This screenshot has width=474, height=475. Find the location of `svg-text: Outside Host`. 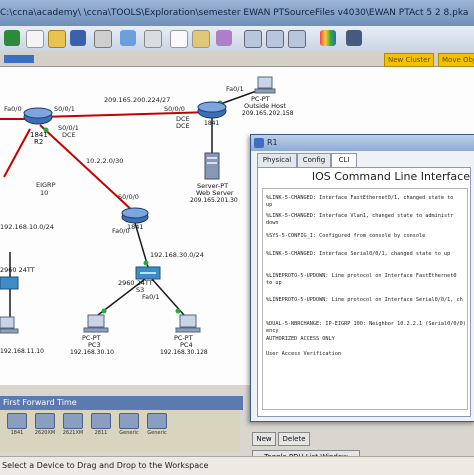

svg-text: Outside Host is located at coordinates (265, 106).